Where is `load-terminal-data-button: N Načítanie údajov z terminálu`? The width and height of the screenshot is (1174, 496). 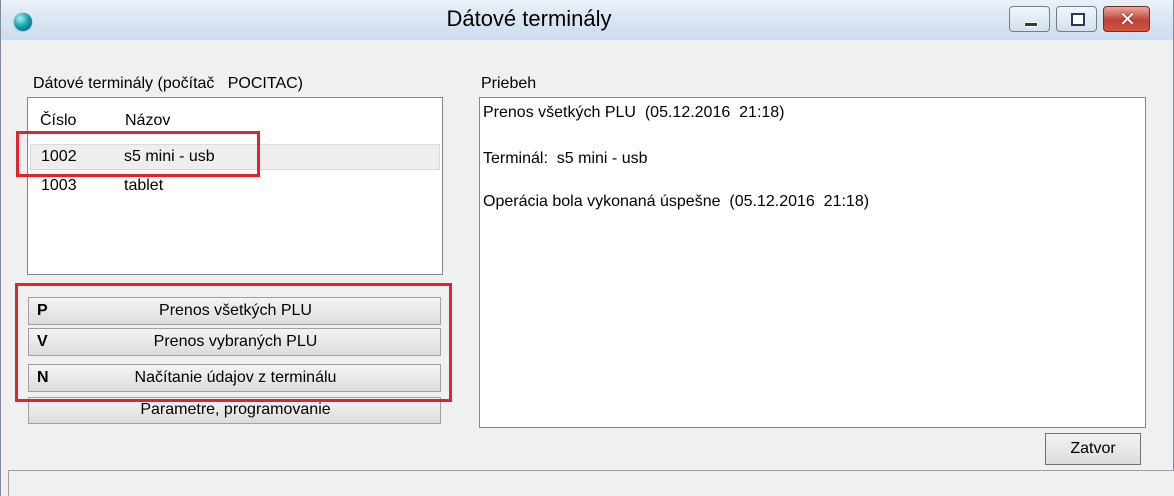
load-terminal-data-button: N Načítanie údajov z terminálu is located at coordinates (234, 378).